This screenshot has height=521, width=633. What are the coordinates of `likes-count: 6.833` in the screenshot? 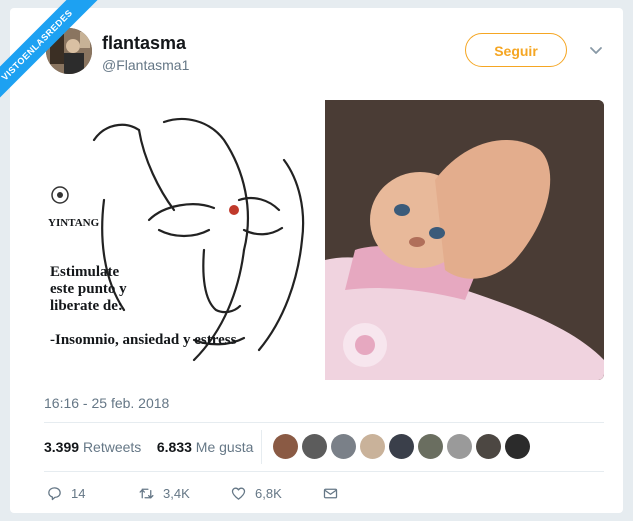 It's located at (174, 447).